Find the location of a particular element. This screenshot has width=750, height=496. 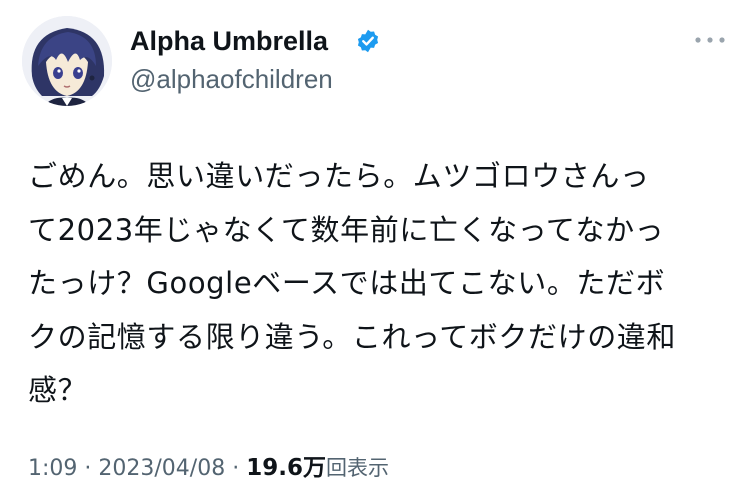

tweet-text-line: 感？ is located at coordinates (58, 390).